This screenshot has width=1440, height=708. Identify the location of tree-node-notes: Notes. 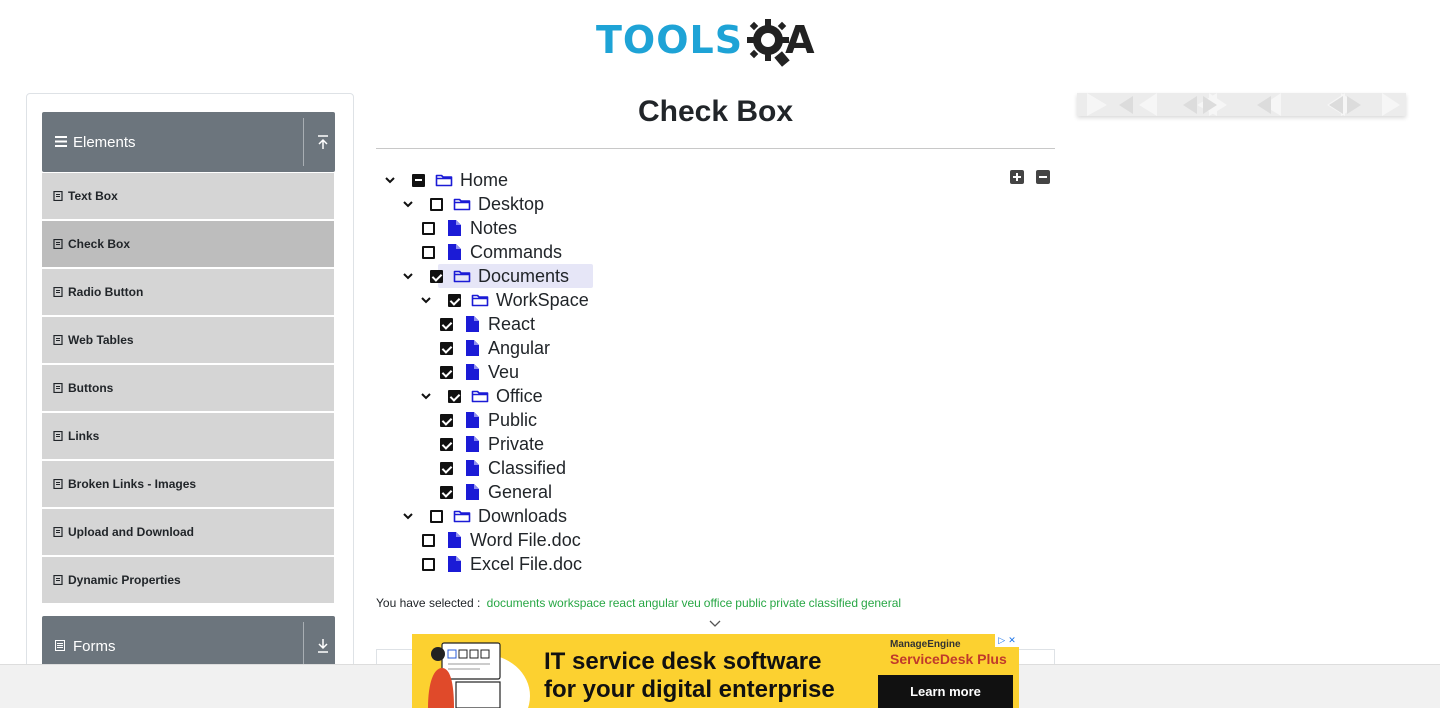
(469, 228).